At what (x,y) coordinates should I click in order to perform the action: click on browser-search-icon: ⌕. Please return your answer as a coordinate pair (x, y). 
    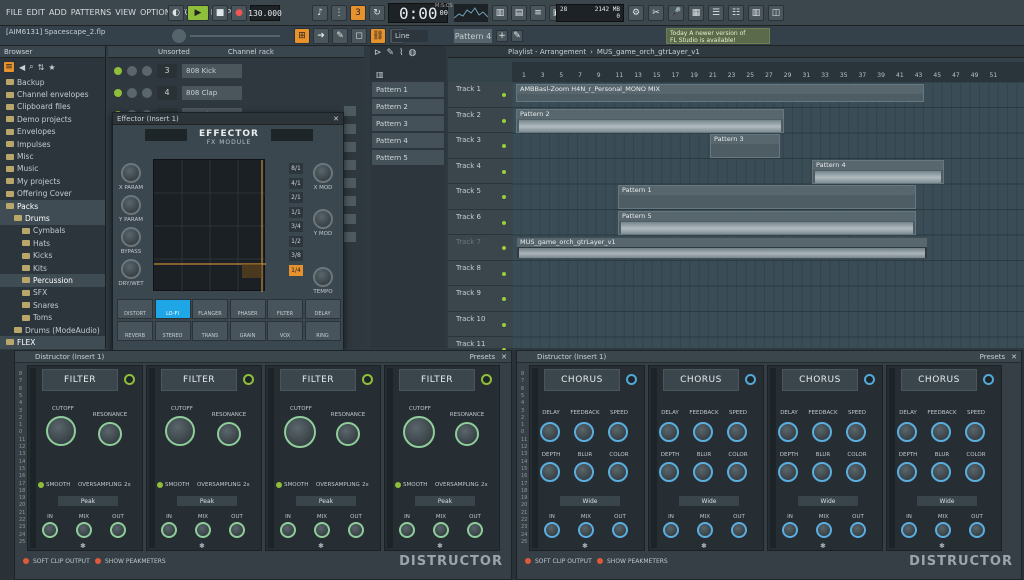
    Looking at the image, I should click on (31, 67).